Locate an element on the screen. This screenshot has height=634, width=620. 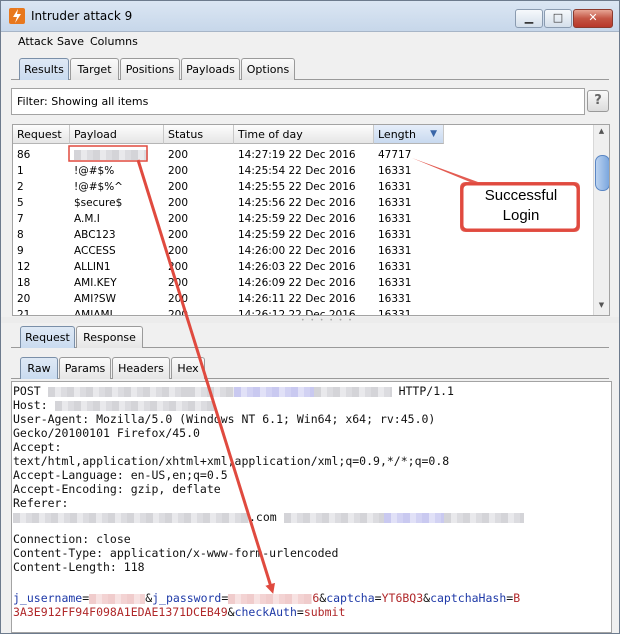
menu-save: Save is located at coordinates (70, 41).